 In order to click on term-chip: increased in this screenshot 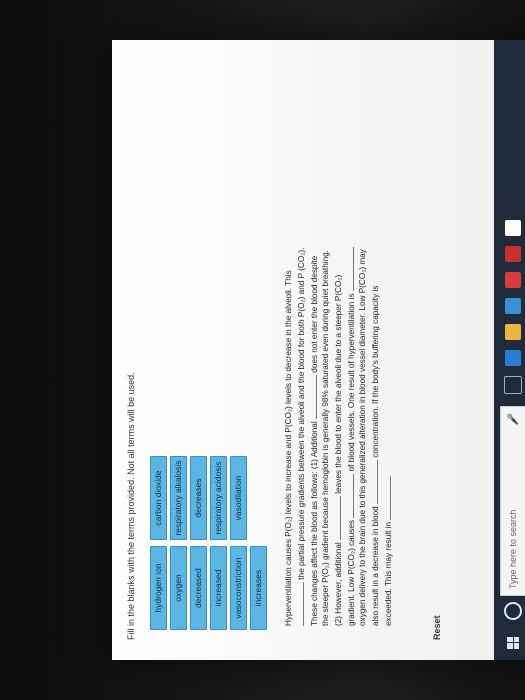, I will do `click(218, 588)`.